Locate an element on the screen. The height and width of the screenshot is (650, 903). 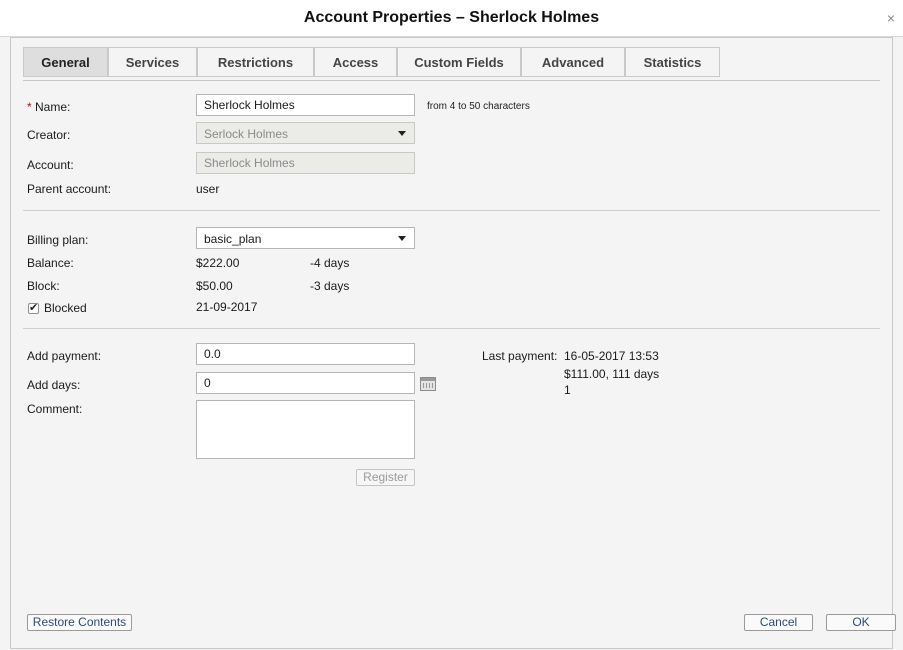
billing-plan-label: Billing plan: is located at coordinates (58, 240).